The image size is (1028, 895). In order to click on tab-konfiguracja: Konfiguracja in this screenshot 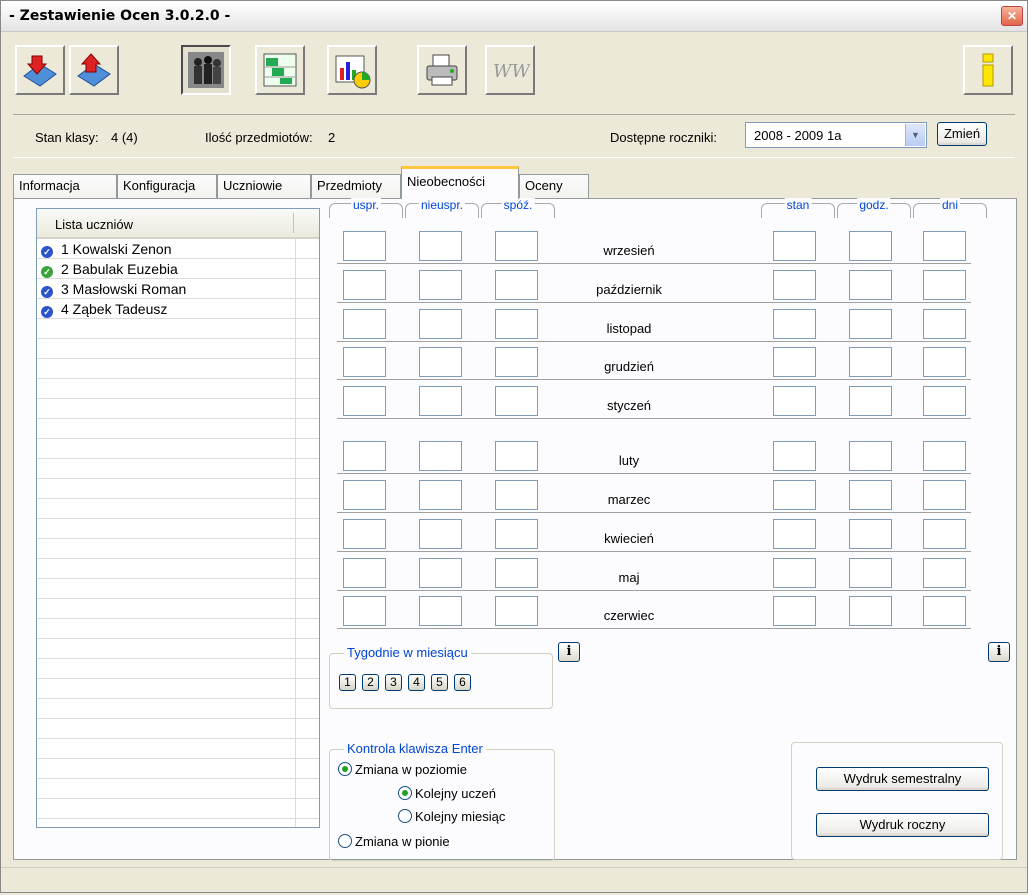, I will do `click(167, 186)`.